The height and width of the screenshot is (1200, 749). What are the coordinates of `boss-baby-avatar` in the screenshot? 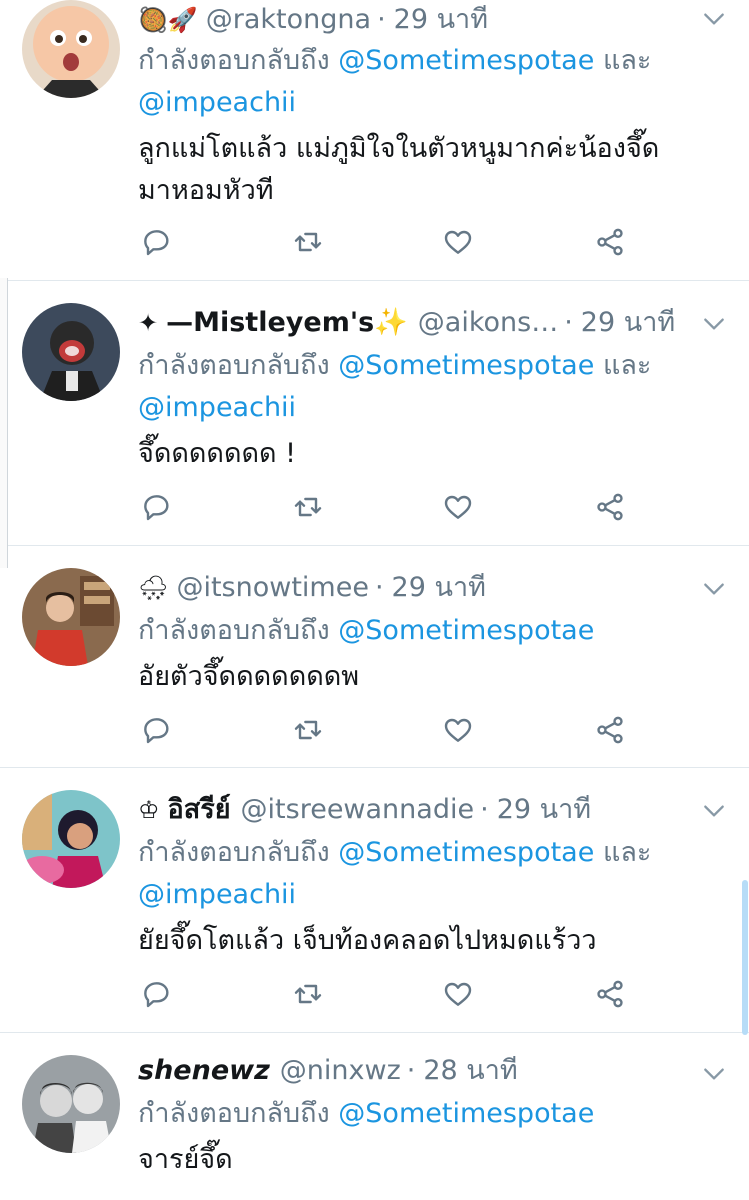 It's located at (71, 49).